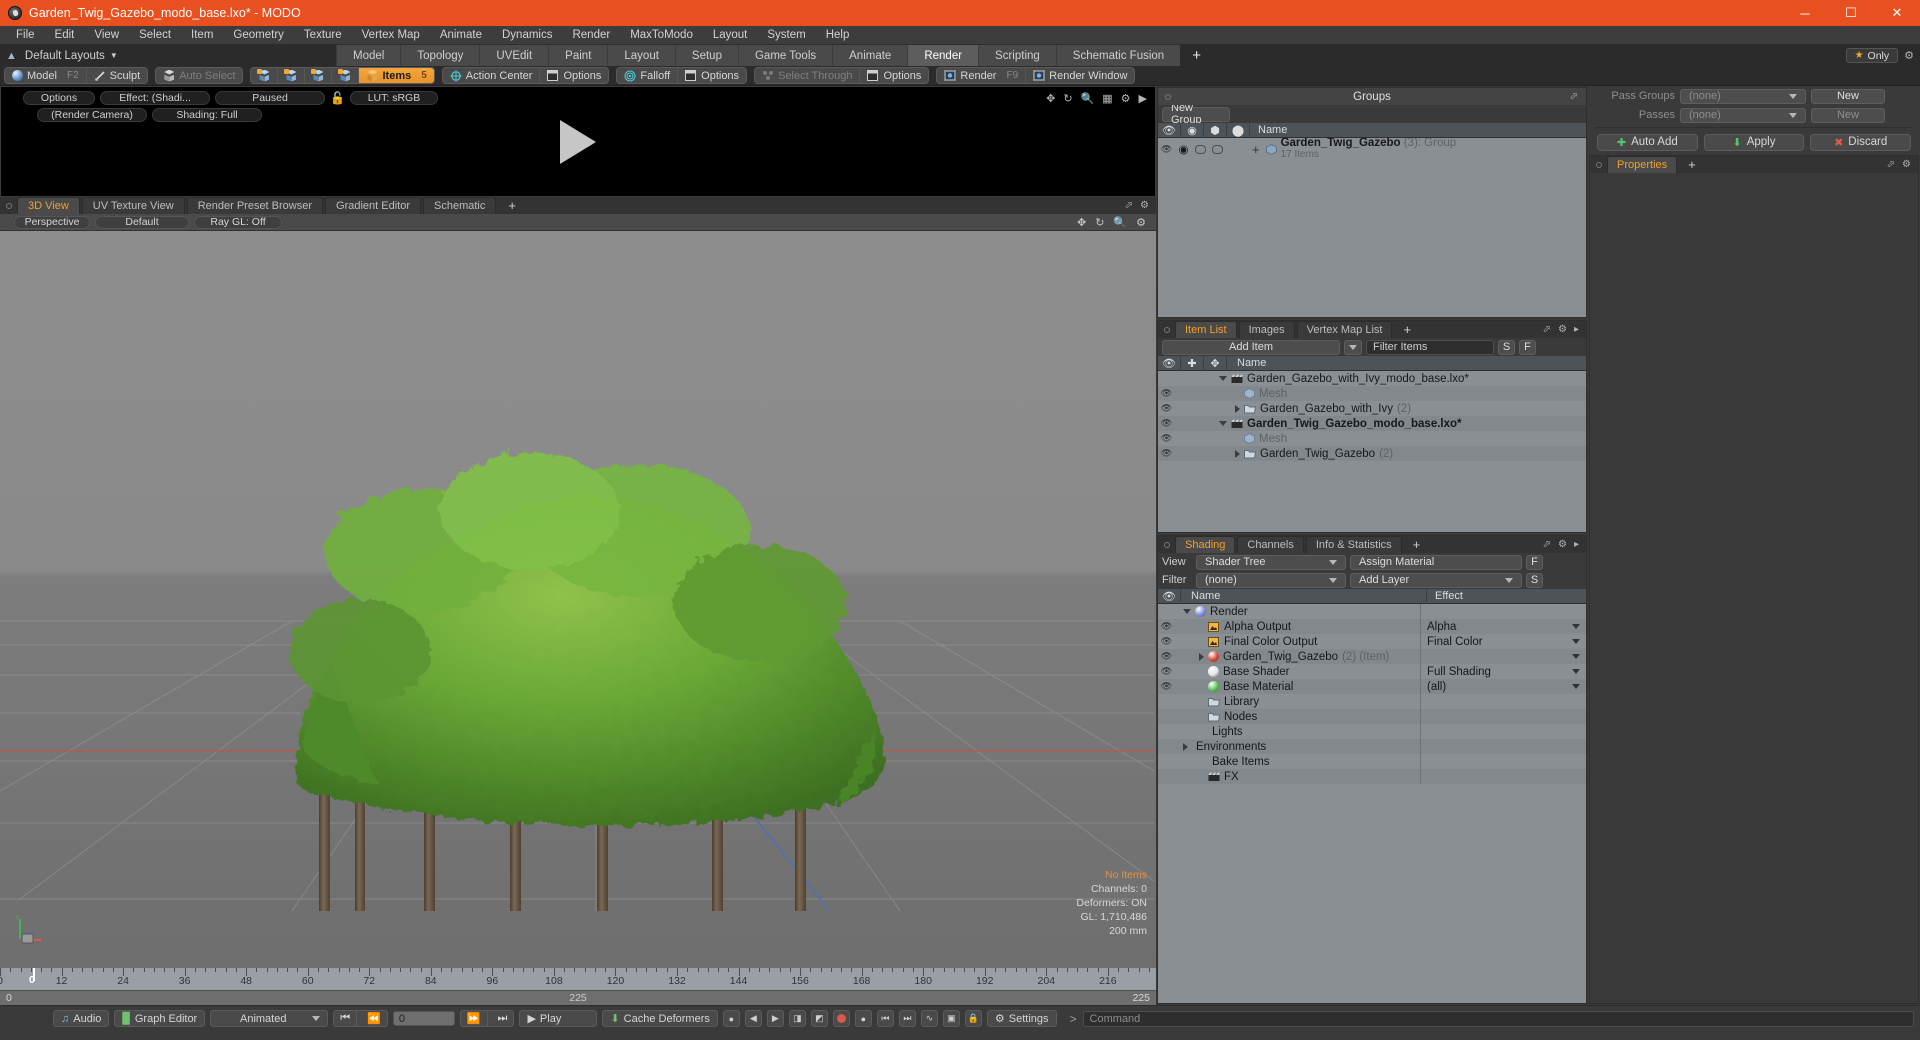  I want to click on render-options-button: Options, so click(59, 98).